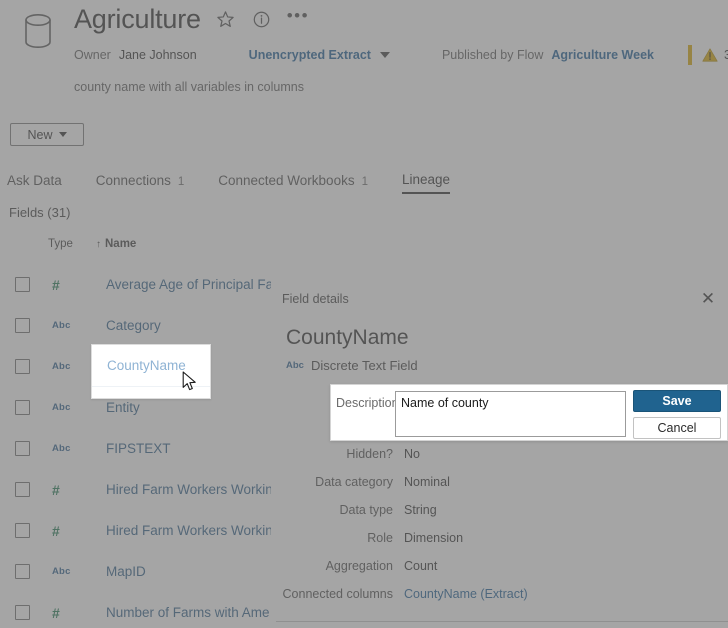  Describe the element at coordinates (364, 365) in the screenshot. I see `detail-field-type-label: Discrete Text Field` at that location.